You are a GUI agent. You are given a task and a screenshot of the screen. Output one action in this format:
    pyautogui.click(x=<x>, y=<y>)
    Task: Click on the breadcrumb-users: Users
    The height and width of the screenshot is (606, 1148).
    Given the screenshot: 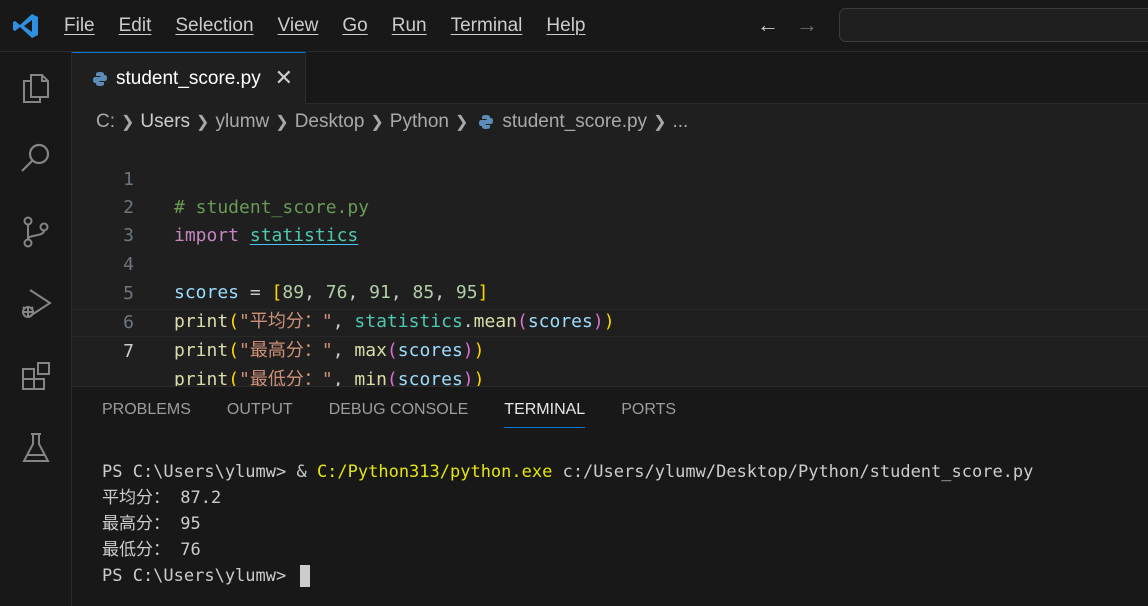 What is the action you would take?
    pyautogui.click(x=165, y=122)
    